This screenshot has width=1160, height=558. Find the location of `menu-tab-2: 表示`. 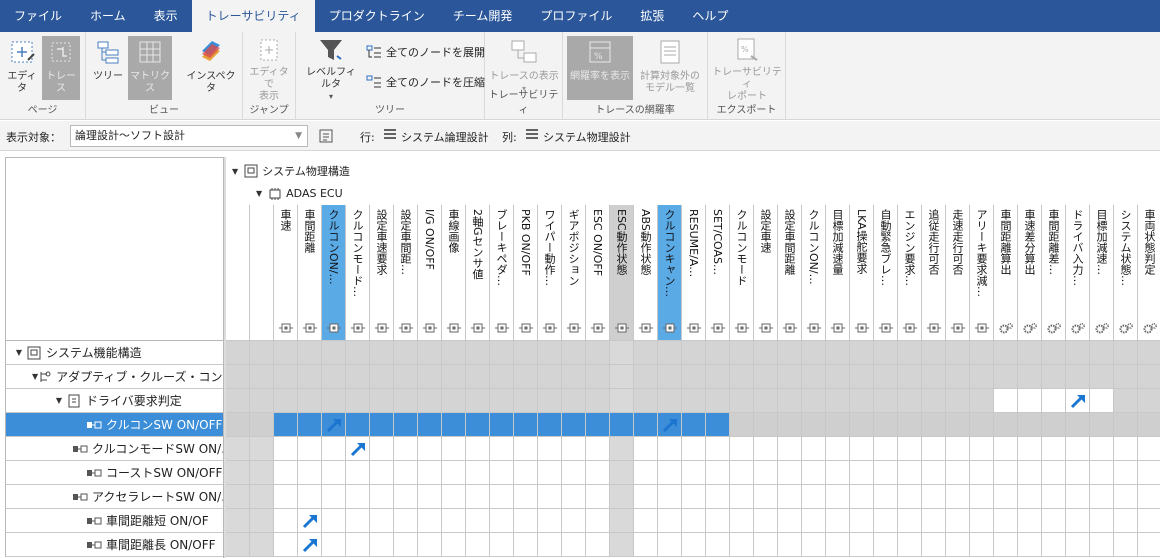

menu-tab-2: 表示 is located at coordinates (166, 16).